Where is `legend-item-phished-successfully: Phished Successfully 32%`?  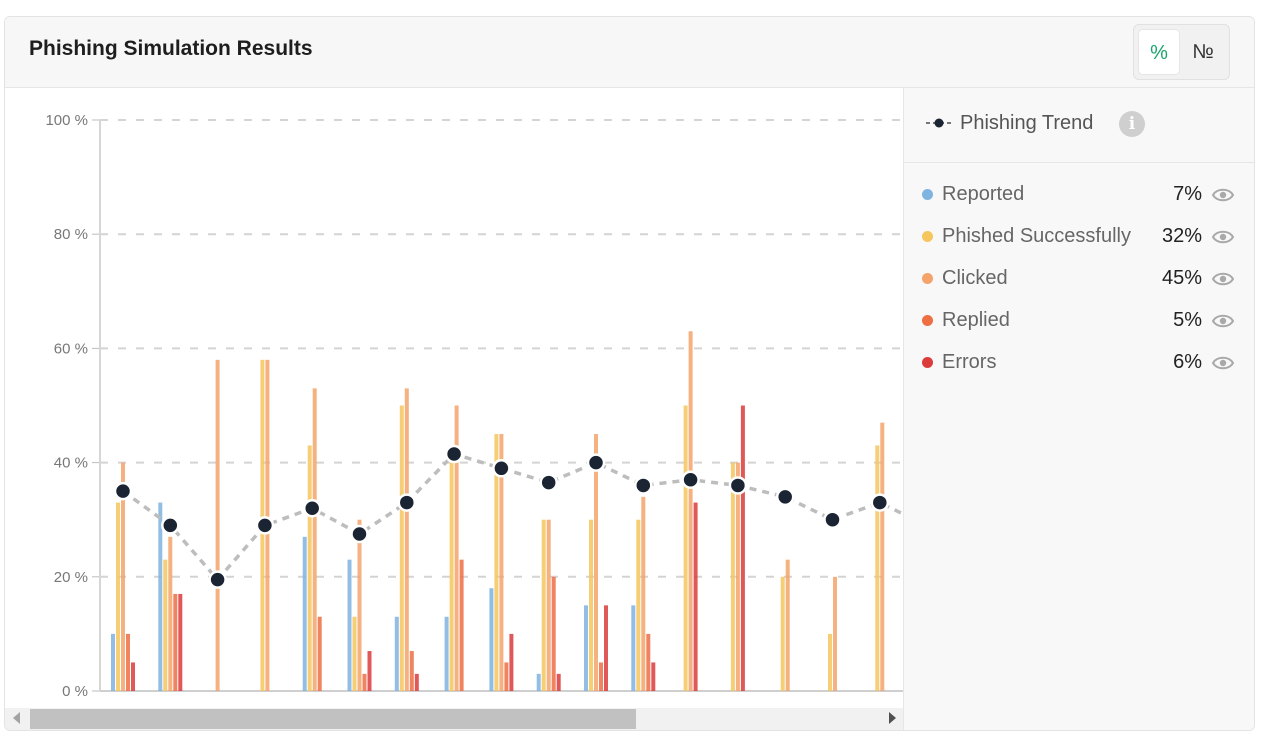 legend-item-phished-successfully: Phished Successfully 32% is located at coordinates (1079, 237).